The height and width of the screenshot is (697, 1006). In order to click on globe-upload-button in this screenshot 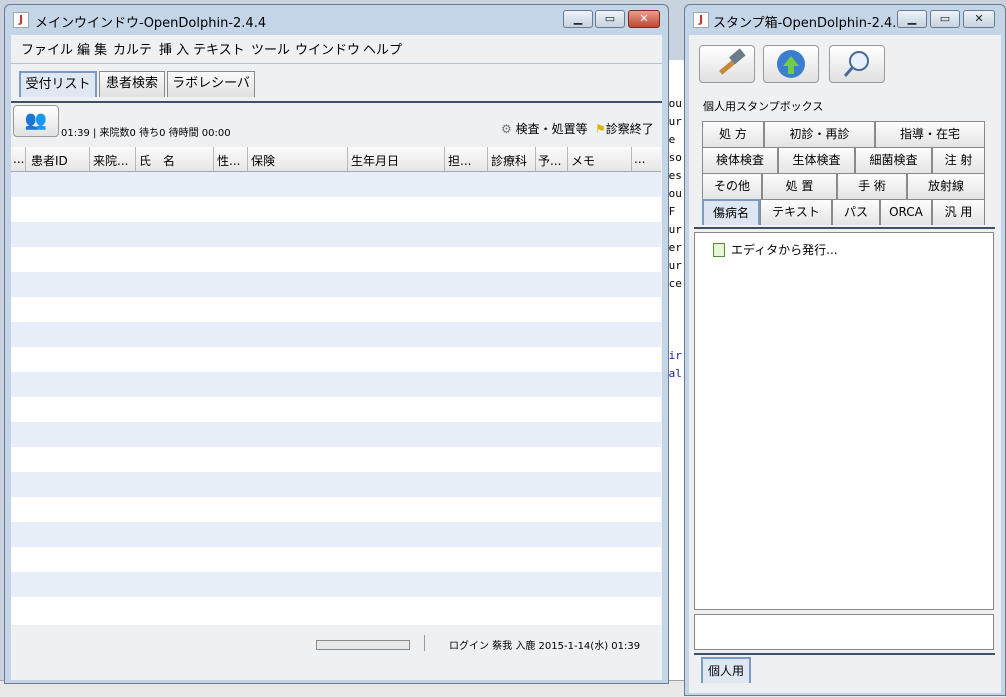, I will do `click(791, 64)`.